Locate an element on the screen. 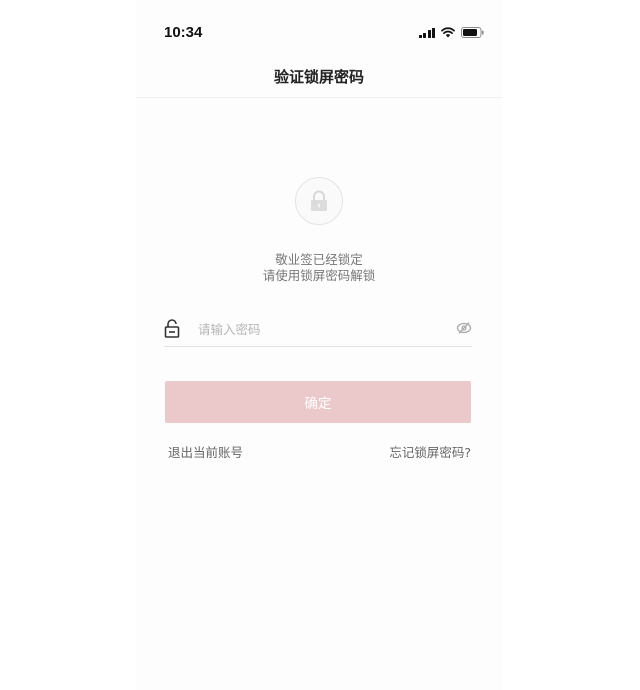 The width and height of the screenshot is (640, 690). logout-link: 退出当前账号 is located at coordinates (205, 451).